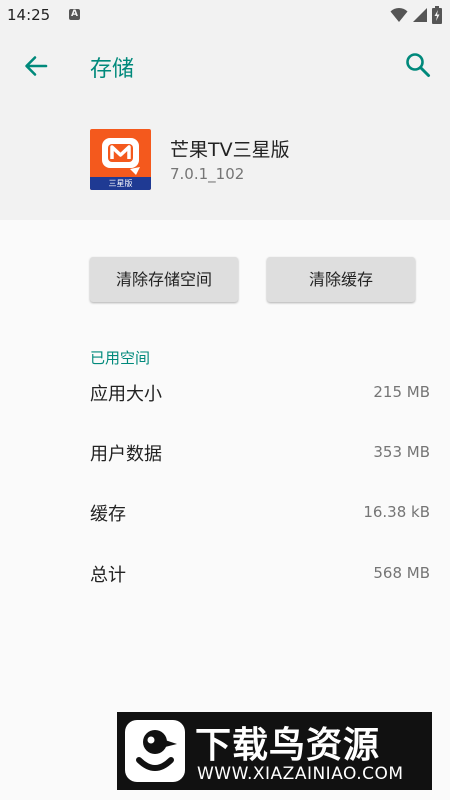 The image size is (450, 800). Describe the element at coordinates (341, 279) in the screenshot. I see `clear-cache-button: 清除缓存` at that location.